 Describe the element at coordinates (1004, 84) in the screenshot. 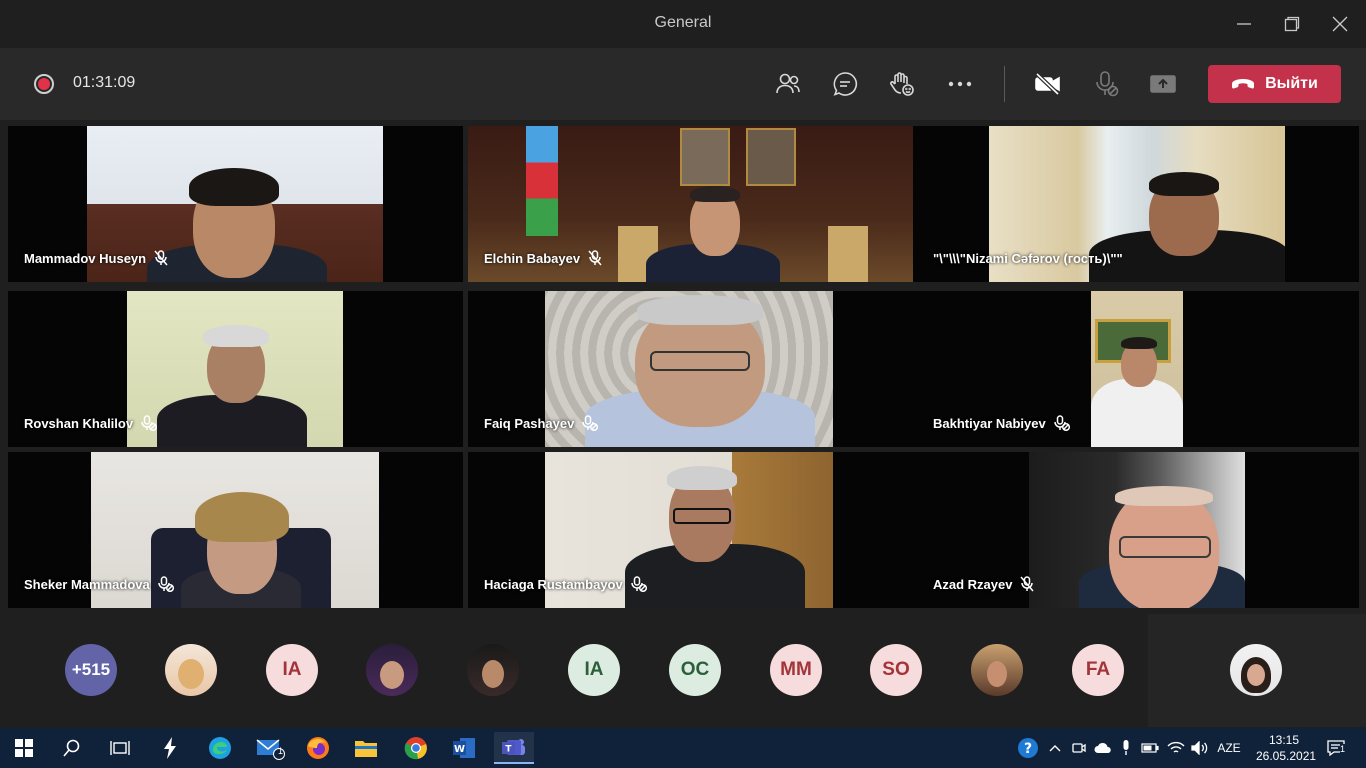

I see `toolbar-divider` at that location.